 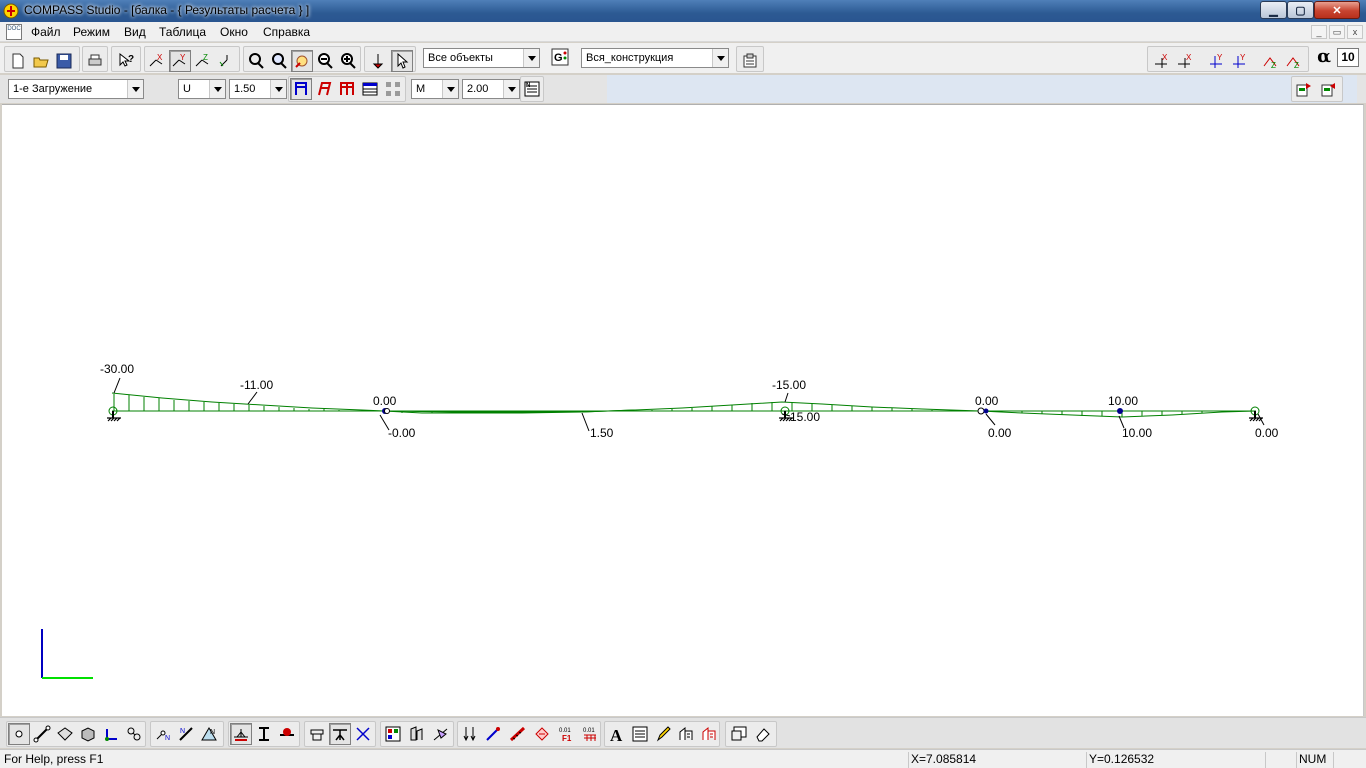 I want to click on open-file-icon, so click(x=41, y=61).